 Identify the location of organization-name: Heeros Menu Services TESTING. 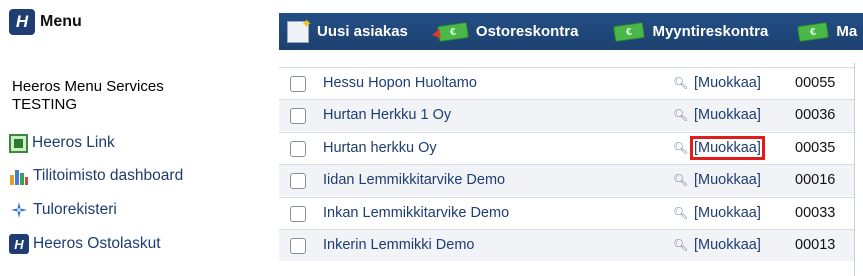
(88, 96).